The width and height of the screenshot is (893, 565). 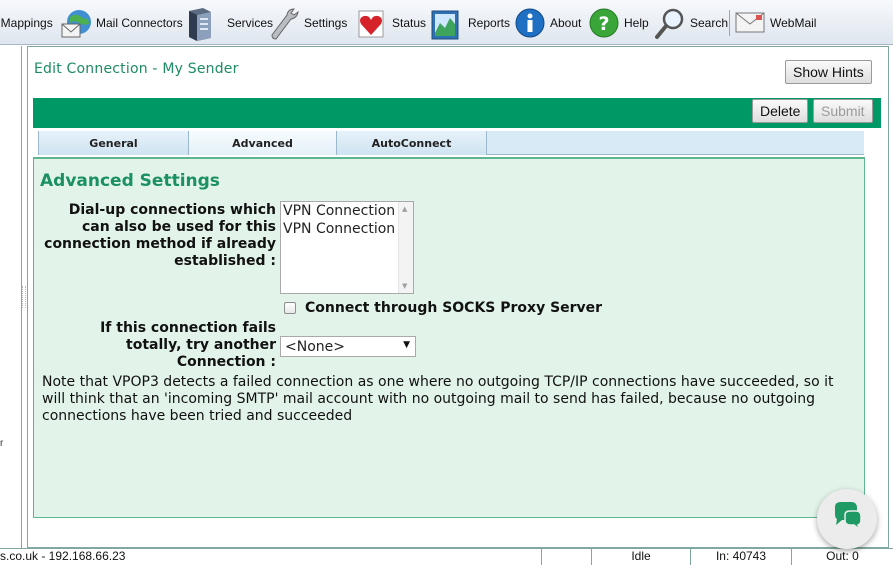 I want to click on help-label: Help, so click(x=636, y=22).